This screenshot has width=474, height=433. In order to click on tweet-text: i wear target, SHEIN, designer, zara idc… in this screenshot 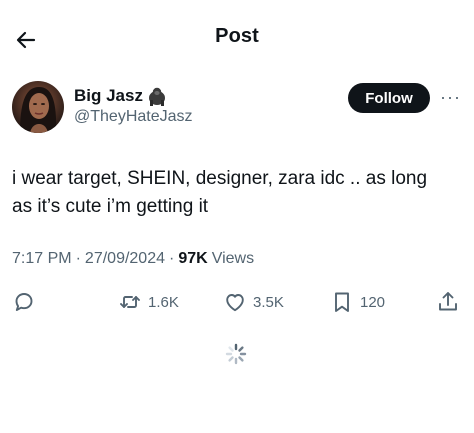, I will do `click(232, 193)`.